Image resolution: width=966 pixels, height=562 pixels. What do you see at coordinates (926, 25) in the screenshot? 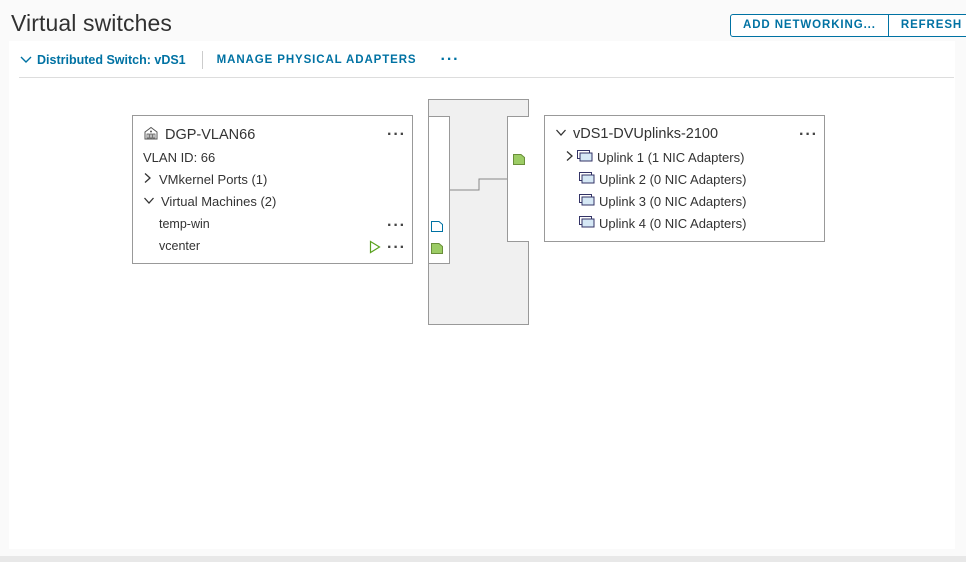
I see `refresh-button: REFRESH` at bounding box center [926, 25].